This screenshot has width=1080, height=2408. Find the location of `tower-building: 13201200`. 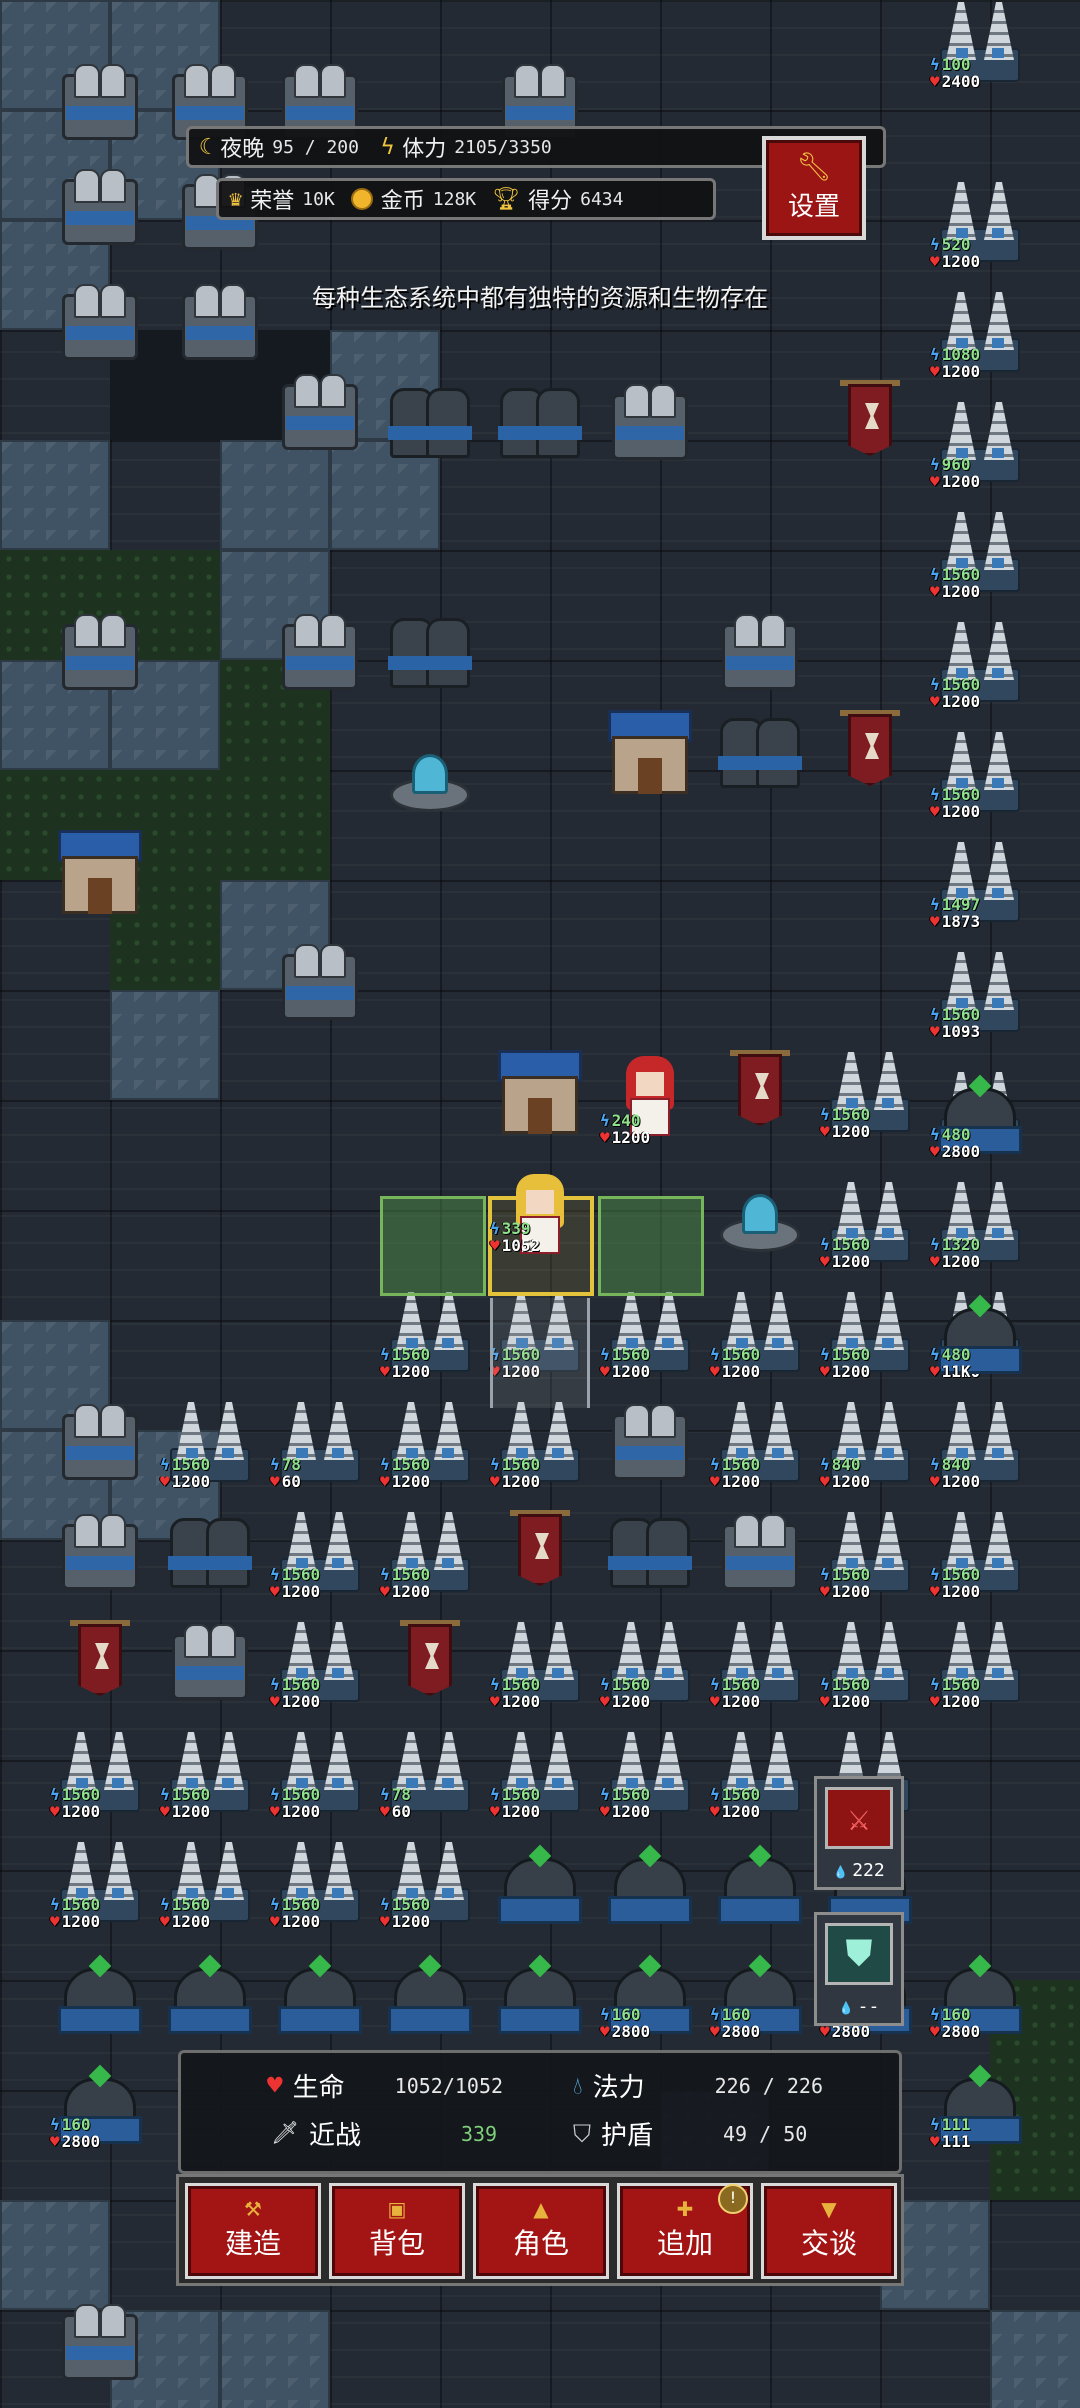

tower-building: 13201200 is located at coordinates (980, 1220).